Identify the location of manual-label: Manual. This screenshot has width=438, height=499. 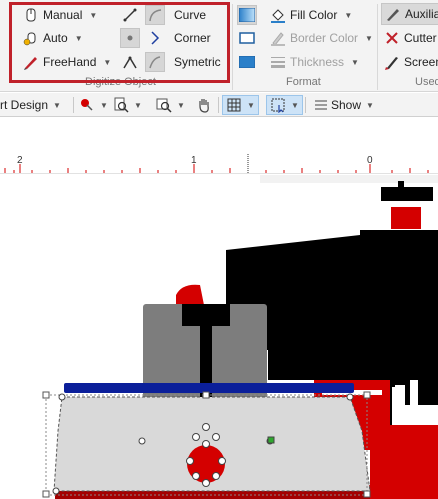
(63, 15).